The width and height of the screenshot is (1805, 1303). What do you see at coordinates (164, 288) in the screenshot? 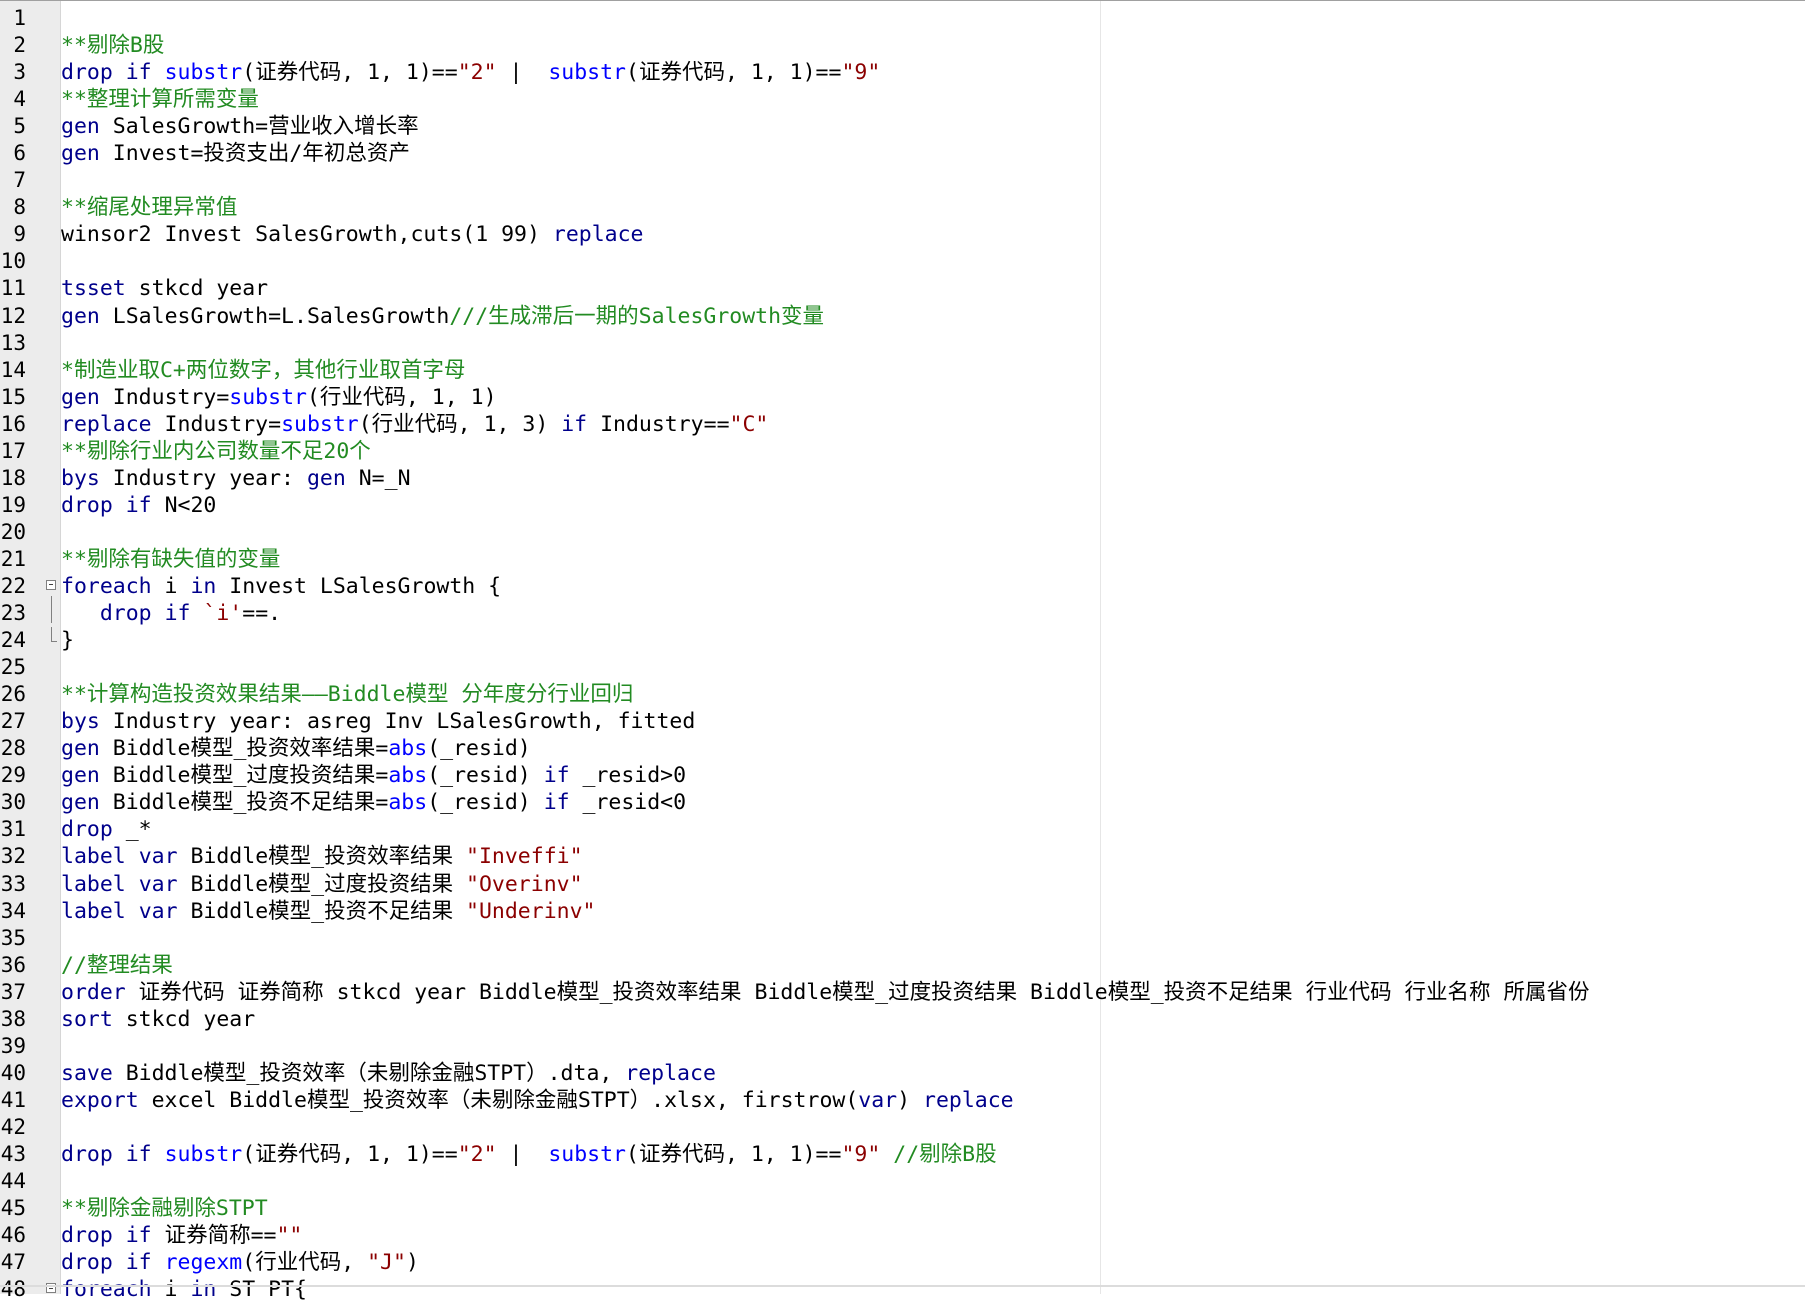
I see `code-text: tsset stkcd year` at bounding box center [164, 288].